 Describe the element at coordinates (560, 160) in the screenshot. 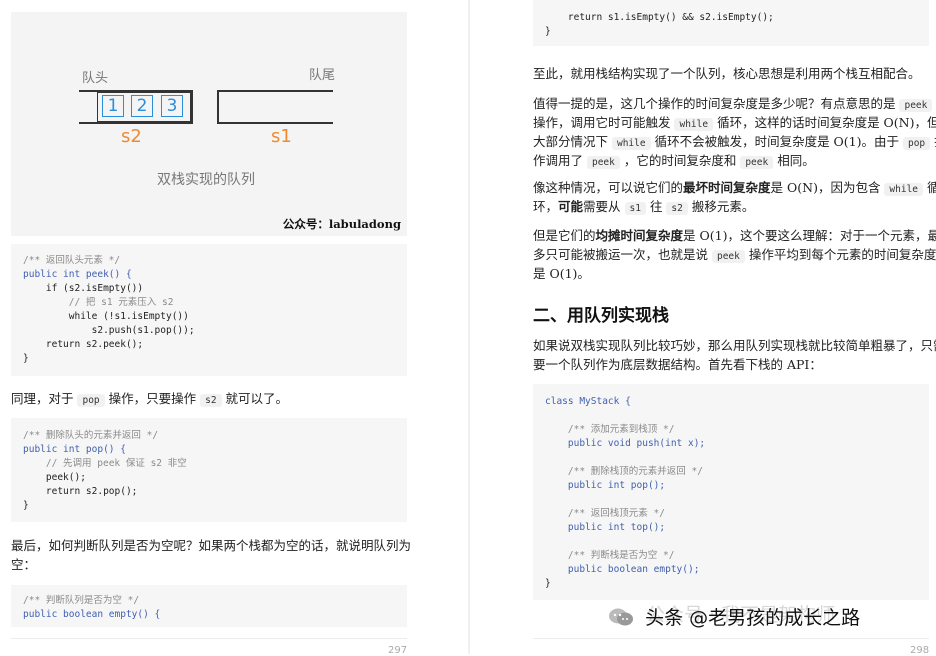

I see `text: 作调用了` at that location.